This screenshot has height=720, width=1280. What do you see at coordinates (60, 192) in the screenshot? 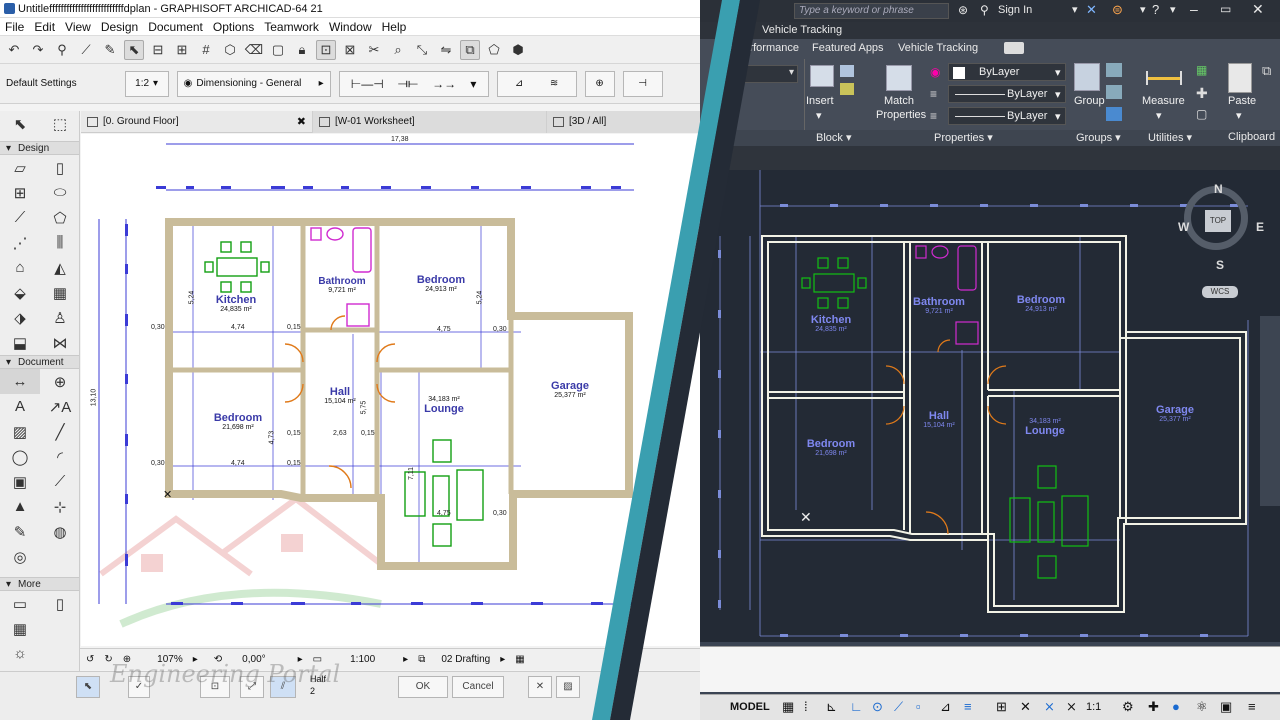
I see `column-icon: ⬭` at bounding box center [60, 192].